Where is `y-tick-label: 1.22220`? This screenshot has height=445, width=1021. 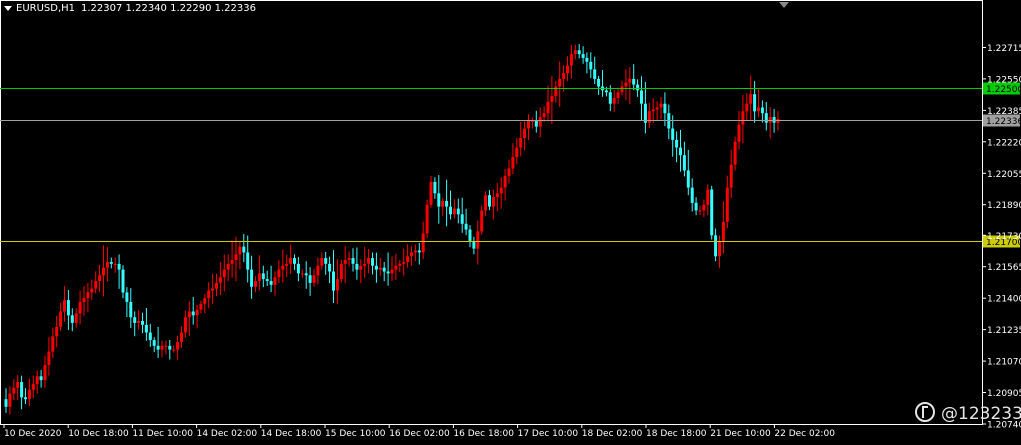 y-tick-label: 1.22220 is located at coordinates (1004, 143).